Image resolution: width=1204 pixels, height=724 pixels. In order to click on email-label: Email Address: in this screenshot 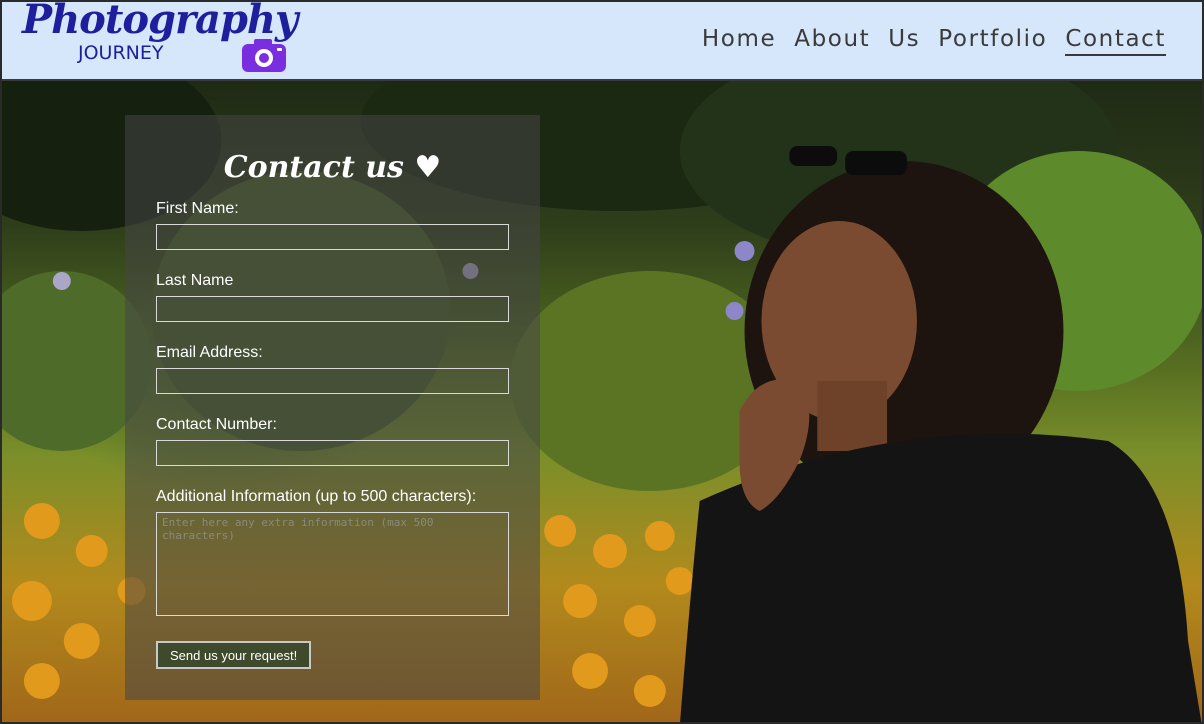, I will do `click(209, 352)`.